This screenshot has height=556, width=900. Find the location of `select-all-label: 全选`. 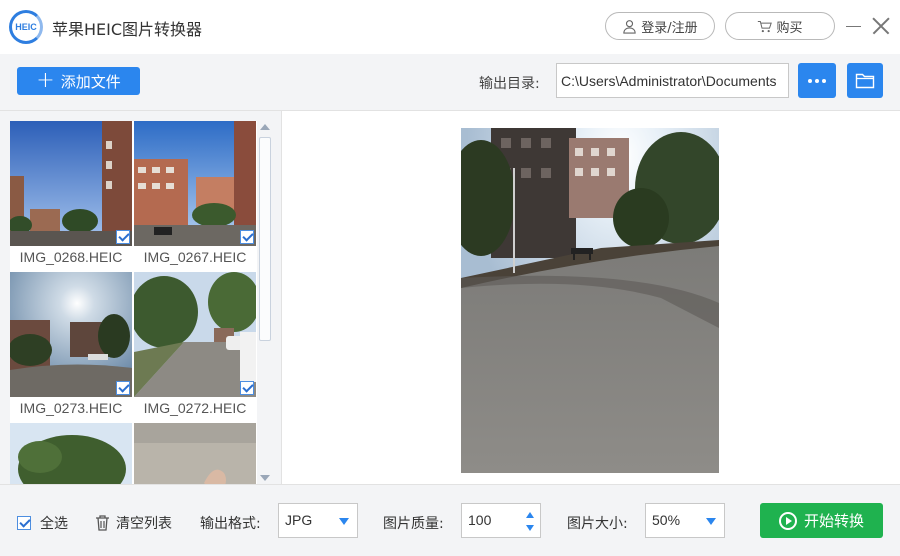

select-all-label: 全选 is located at coordinates (54, 524).